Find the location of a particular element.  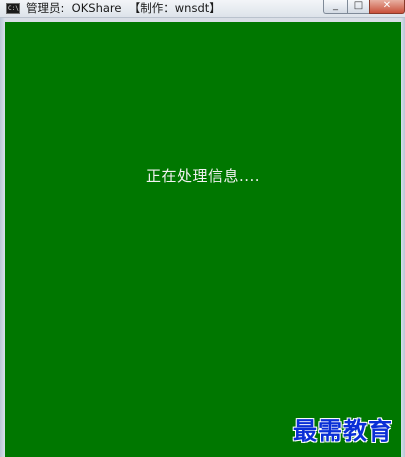

minimize-button: _ is located at coordinates (335, 7).